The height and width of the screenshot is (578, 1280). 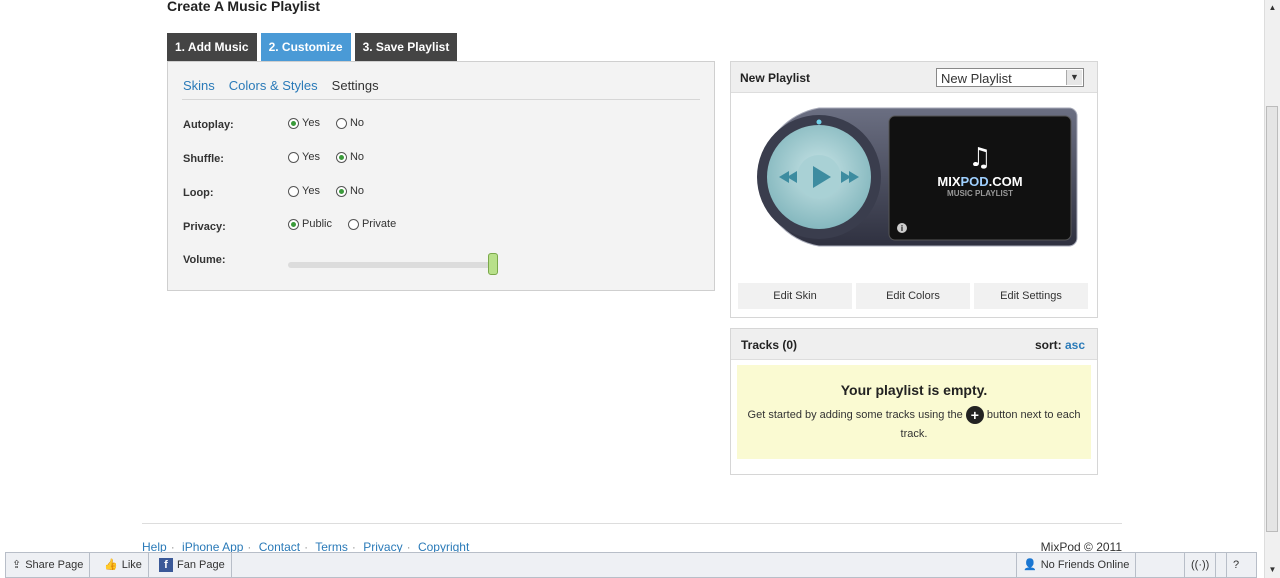 I want to click on friends-online-button: 👤 No Friends Online, so click(x=1076, y=565).